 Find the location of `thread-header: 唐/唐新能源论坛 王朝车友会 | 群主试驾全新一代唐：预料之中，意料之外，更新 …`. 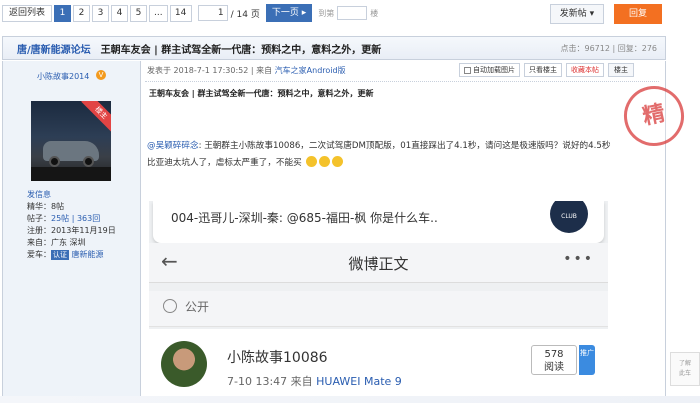

thread-header: 唐/唐新能源论坛 王朝车友会 | 群主试驾全新一代唐：预料之中，意料之外，更新 … is located at coordinates (334, 48).